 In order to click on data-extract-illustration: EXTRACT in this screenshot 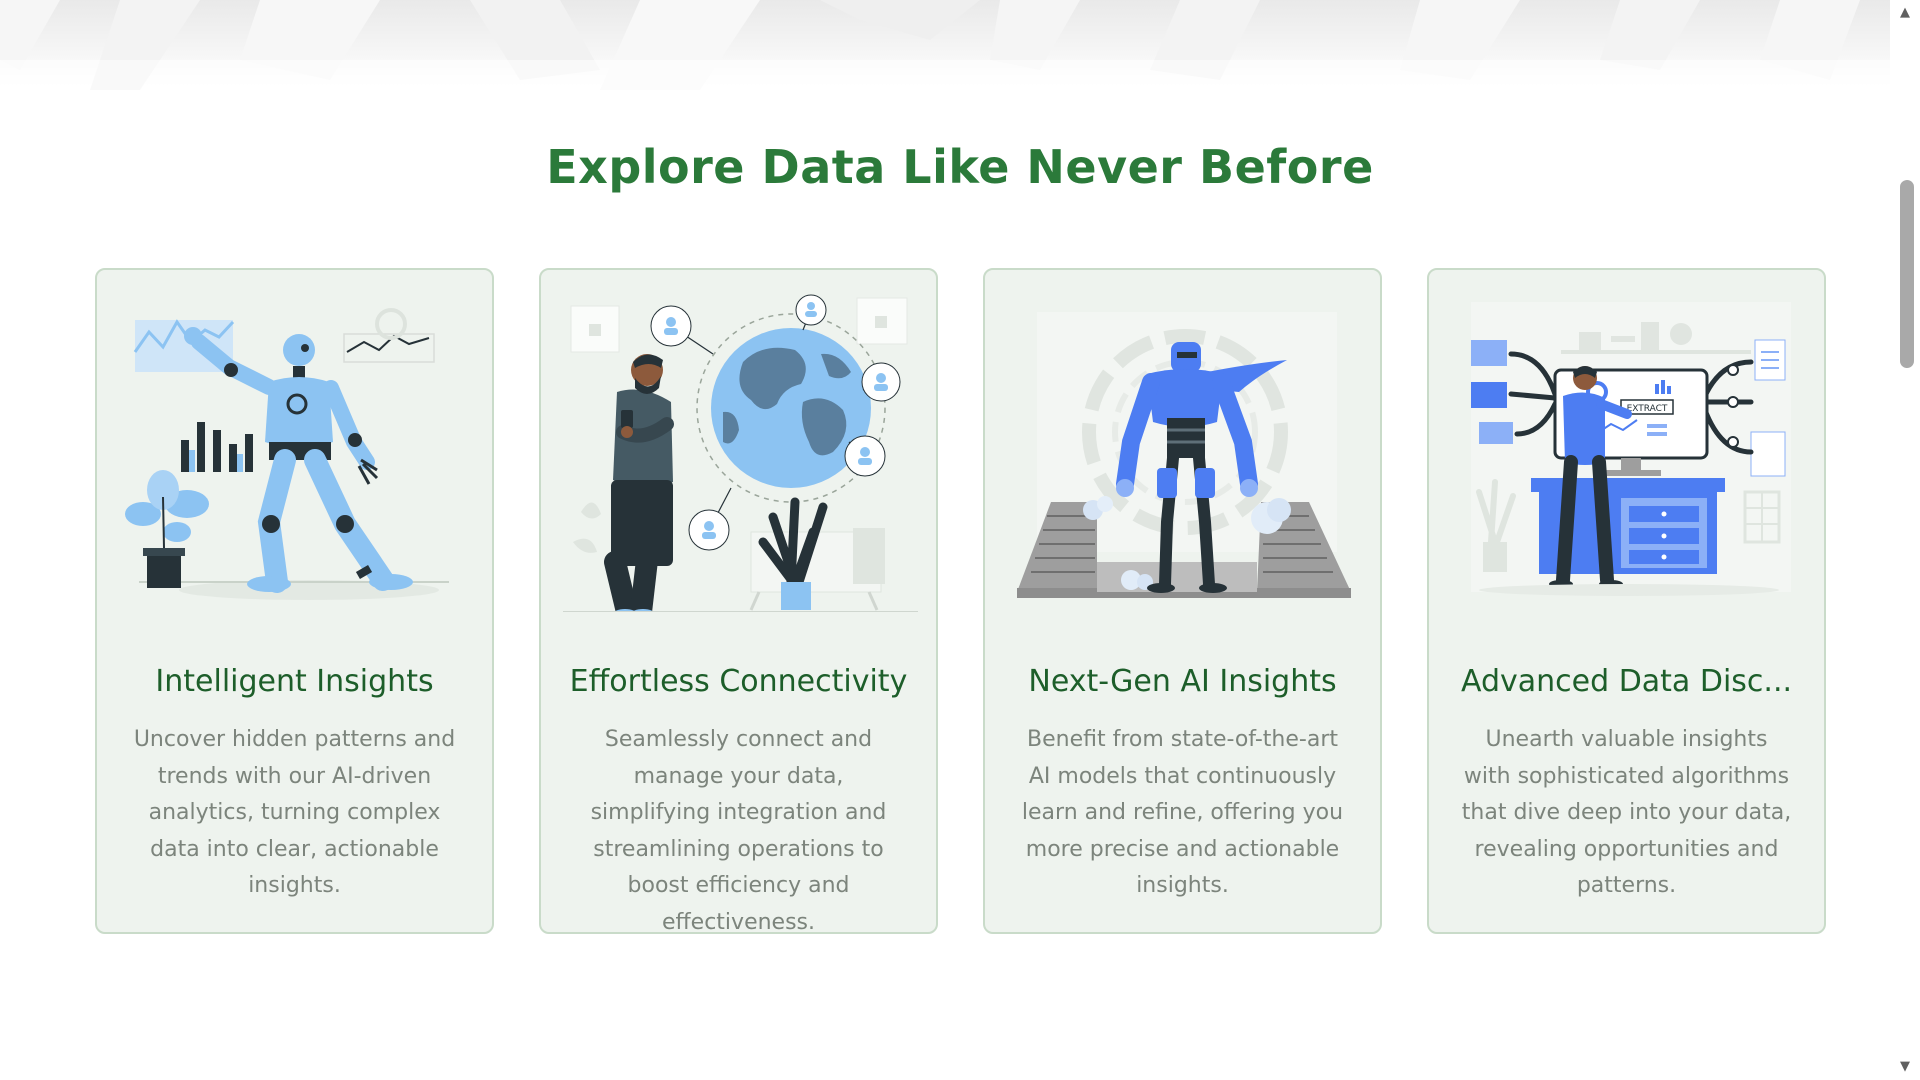, I will do `click(1628, 452)`.